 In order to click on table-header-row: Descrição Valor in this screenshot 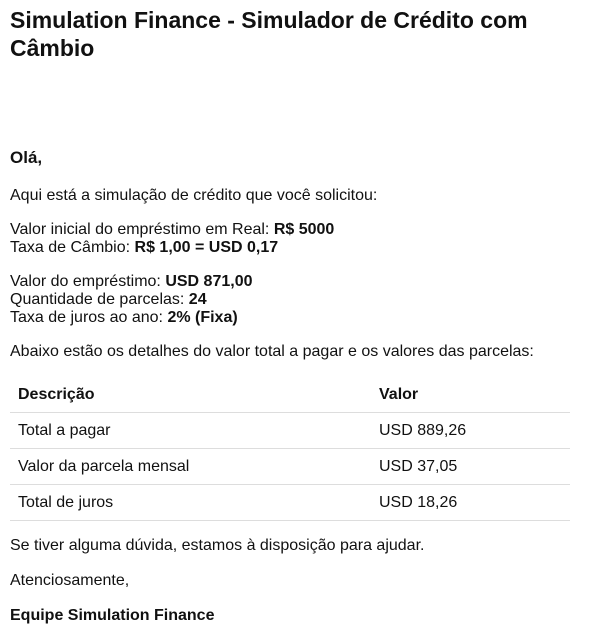, I will do `click(290, 395)`.